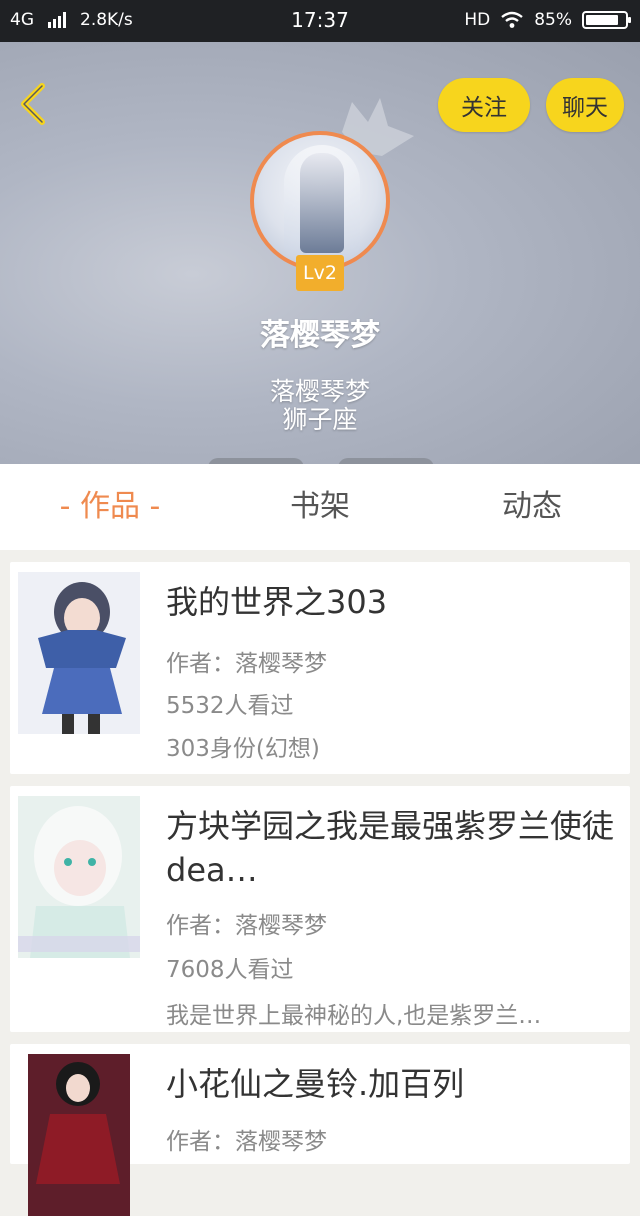 The image size is (640, 1216). What do you see at coordinates (512, 19) in the screenshot?
I see `wifi-icon` at bounding box center [512, 19].